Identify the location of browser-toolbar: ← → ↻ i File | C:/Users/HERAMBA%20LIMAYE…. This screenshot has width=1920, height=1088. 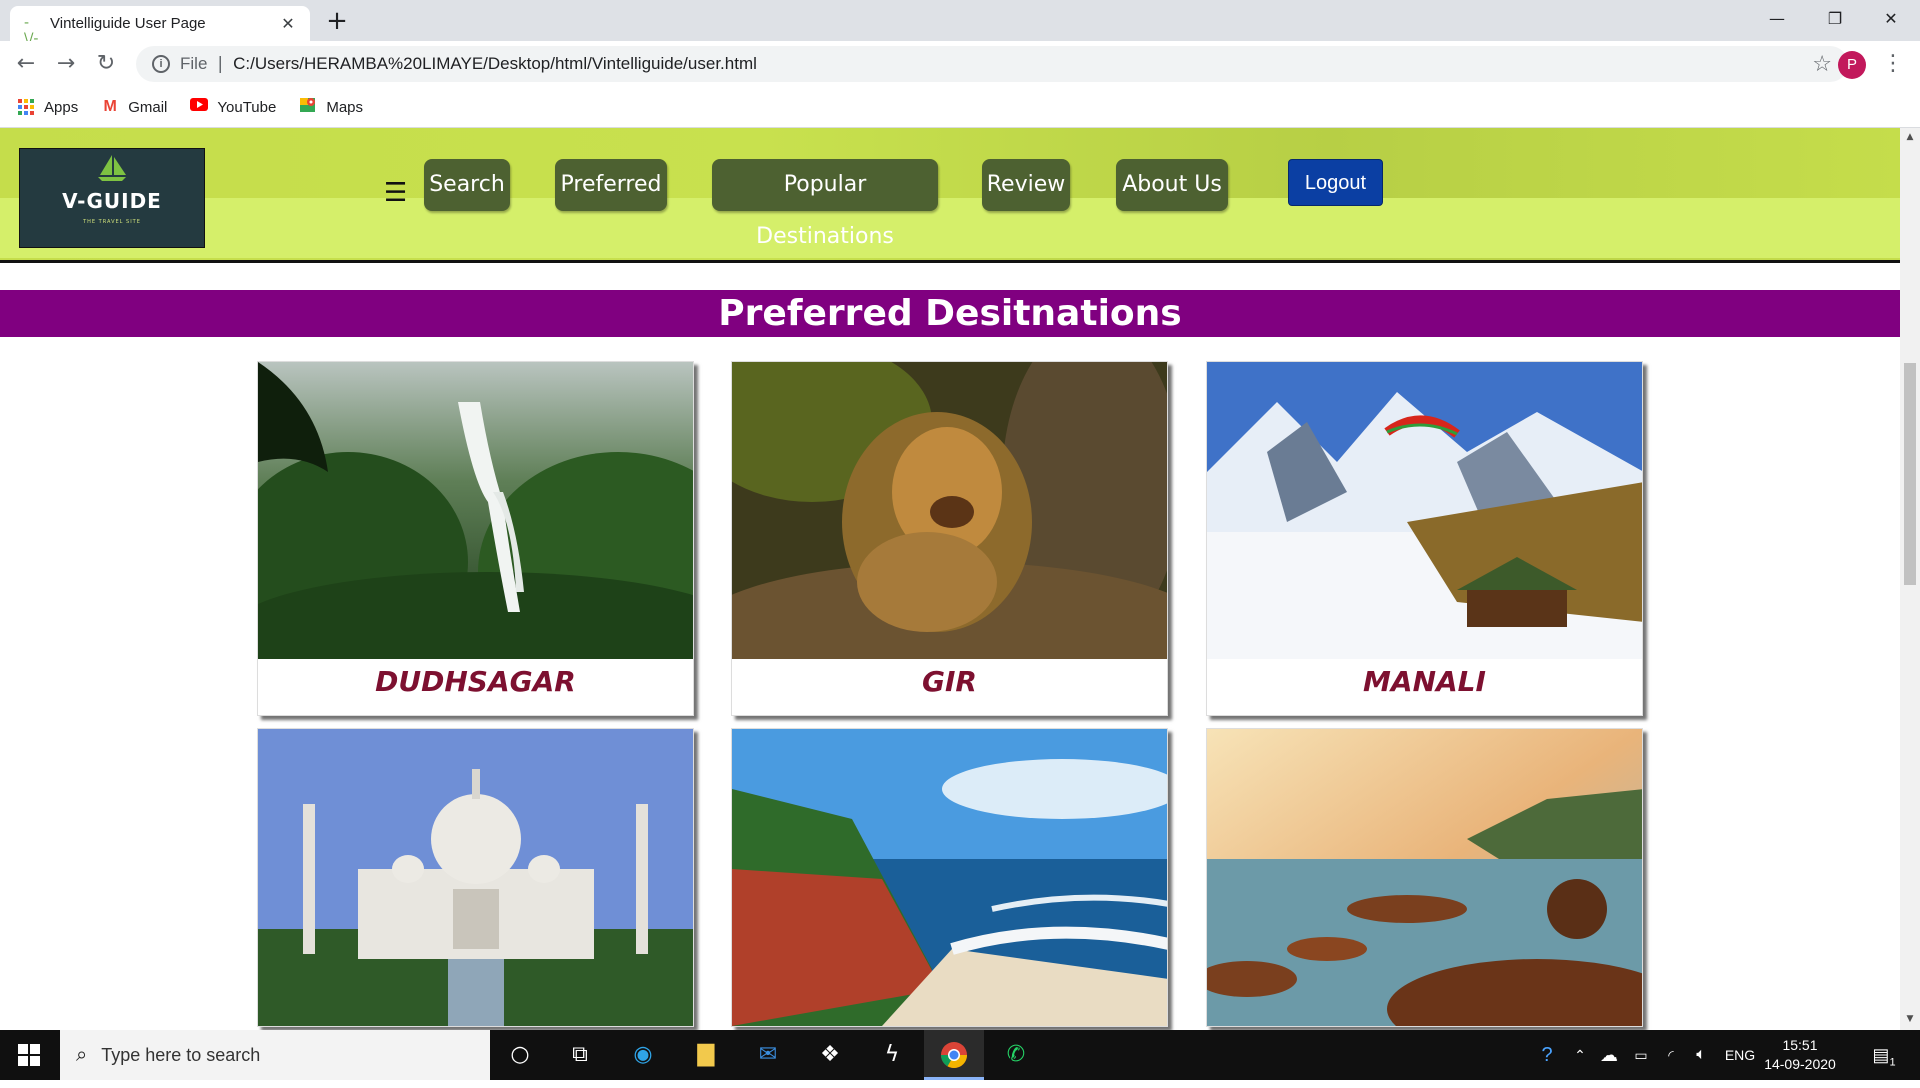
(960, 64).